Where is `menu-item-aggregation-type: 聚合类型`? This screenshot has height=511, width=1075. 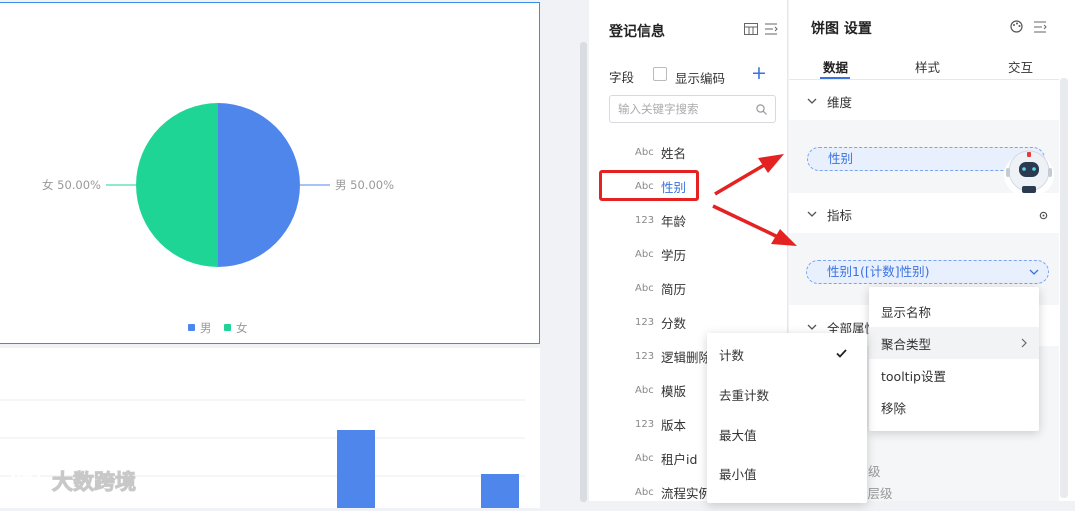 menu-item-aggregation-type: 聚合类型 is located at coordinates (954, 343).